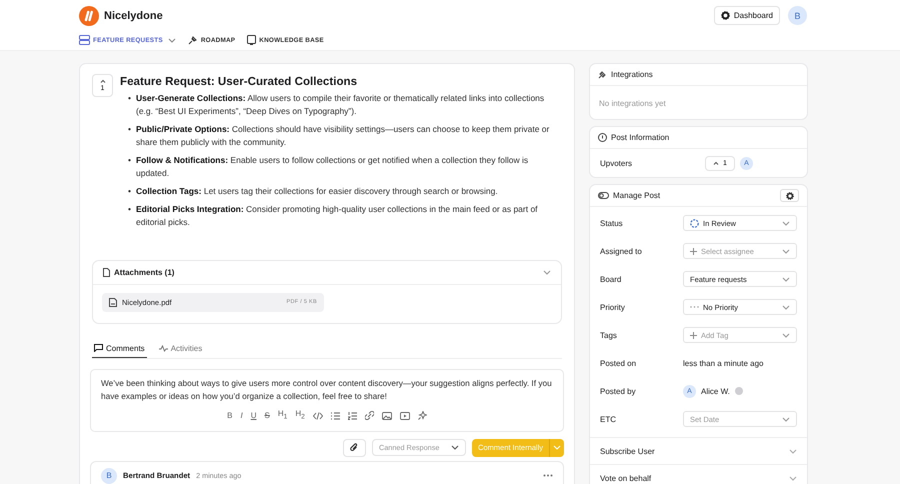 Image resolution: width=900 pixels, height=484 pixels. I want to click on paperclip-icon, so click(354, 447).